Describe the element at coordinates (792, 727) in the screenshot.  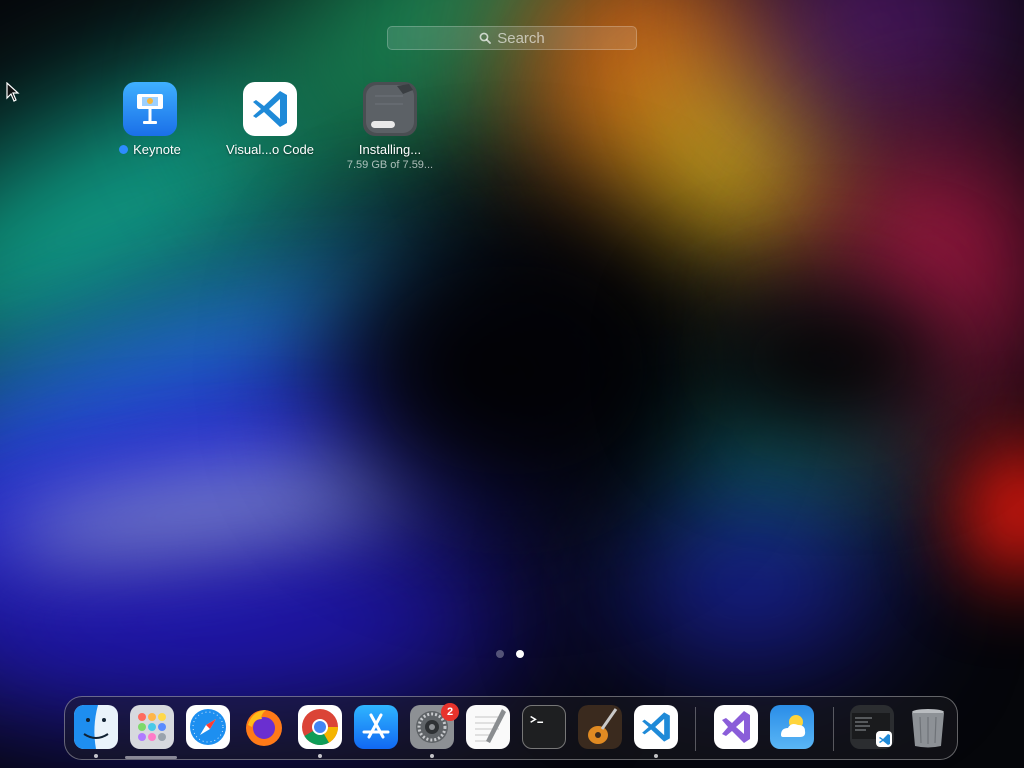
I see `weather-icon` at that location.